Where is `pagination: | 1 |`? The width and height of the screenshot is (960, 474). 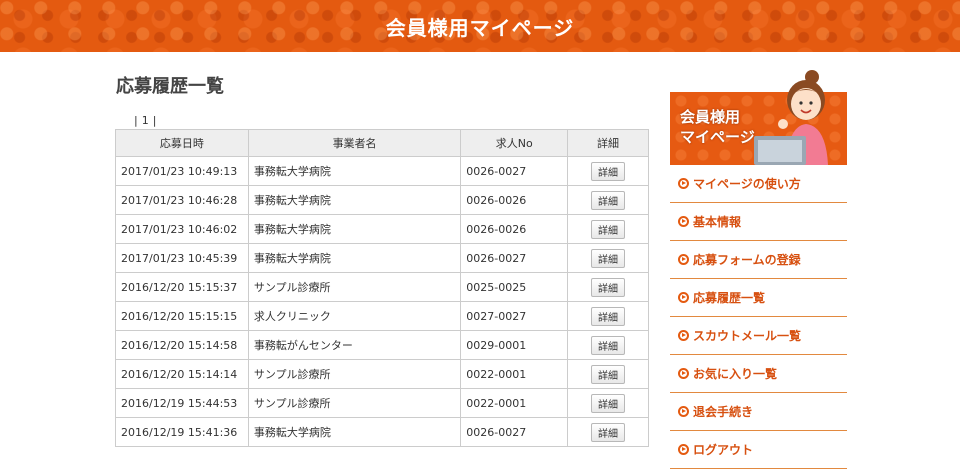 pagination: | 1 | is located at coordinates (145, 120).